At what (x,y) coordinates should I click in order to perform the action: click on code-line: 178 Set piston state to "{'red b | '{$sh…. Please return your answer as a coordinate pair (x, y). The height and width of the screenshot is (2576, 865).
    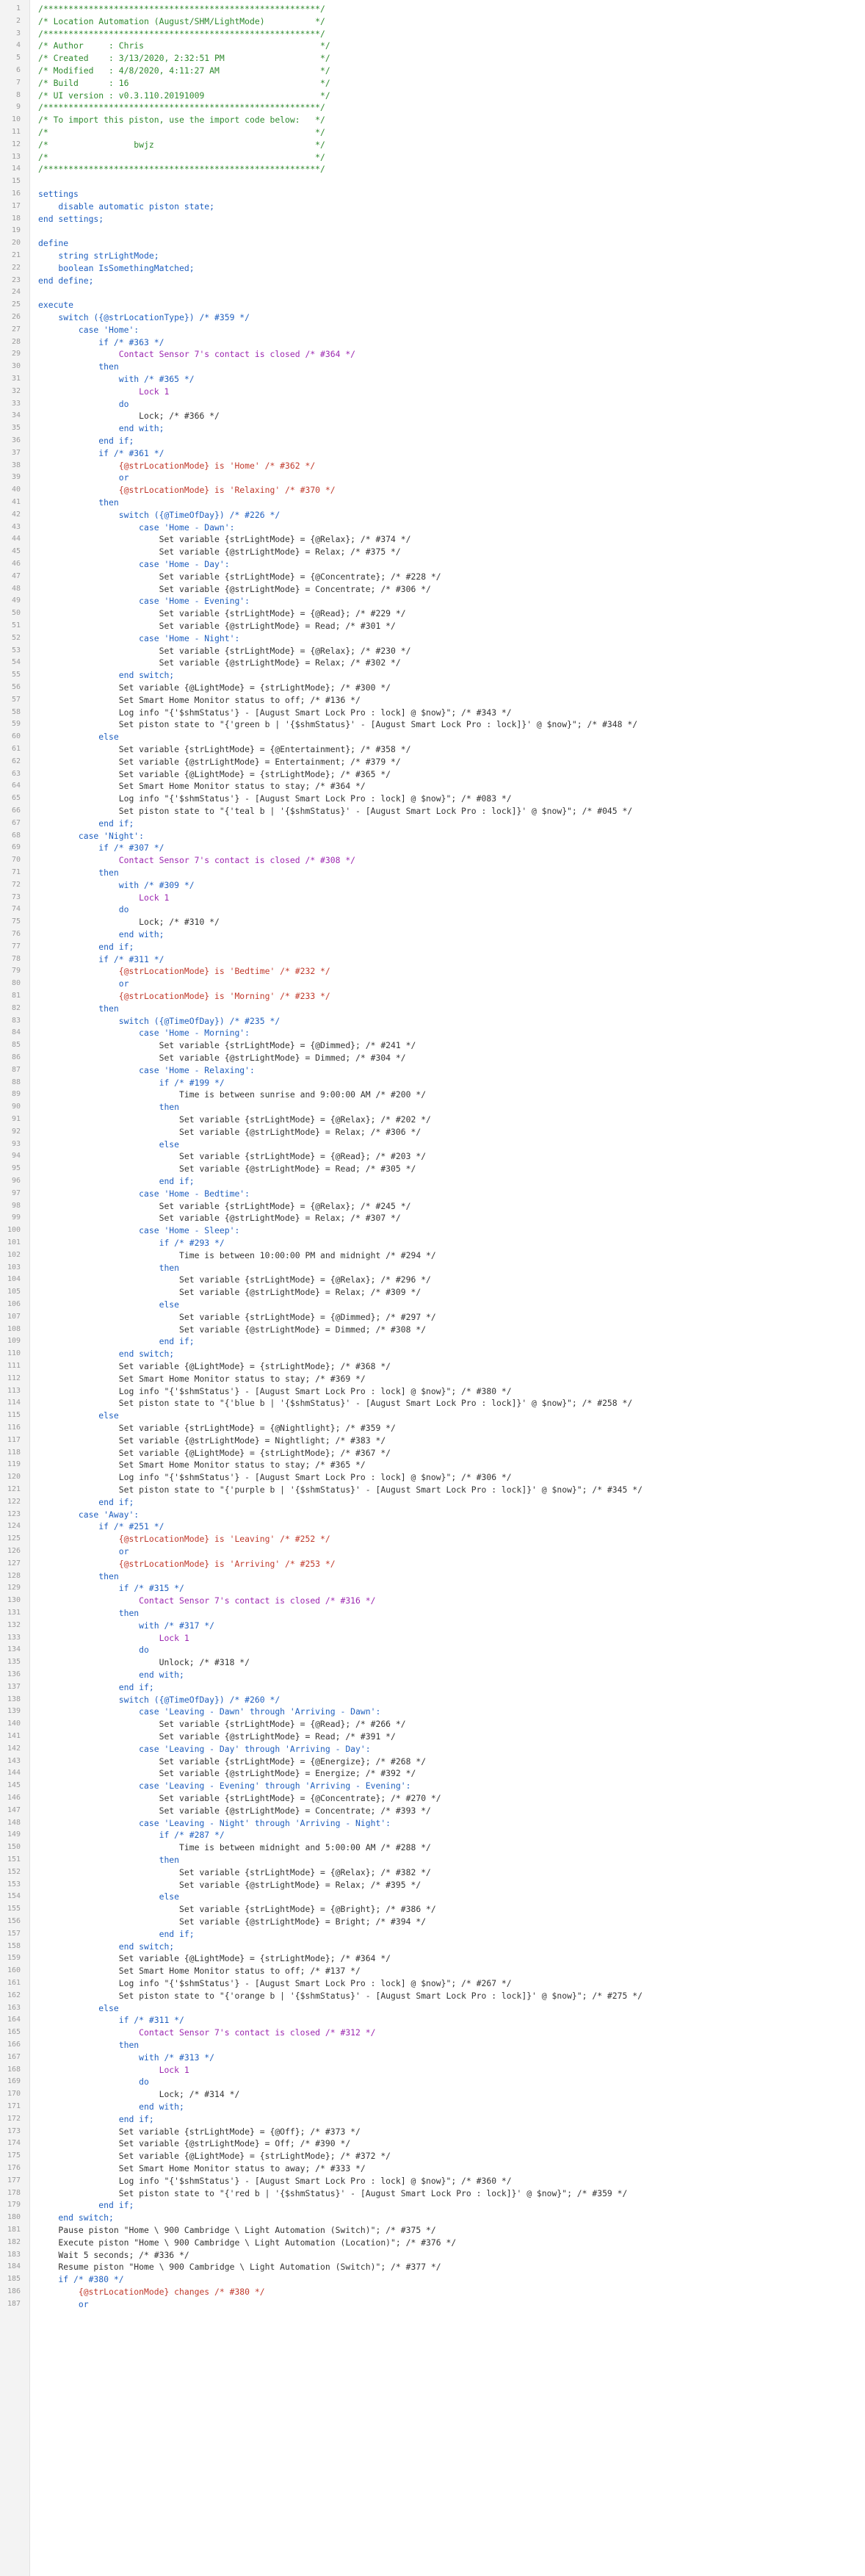
    Looking at the image, I should click on (432, 2193).